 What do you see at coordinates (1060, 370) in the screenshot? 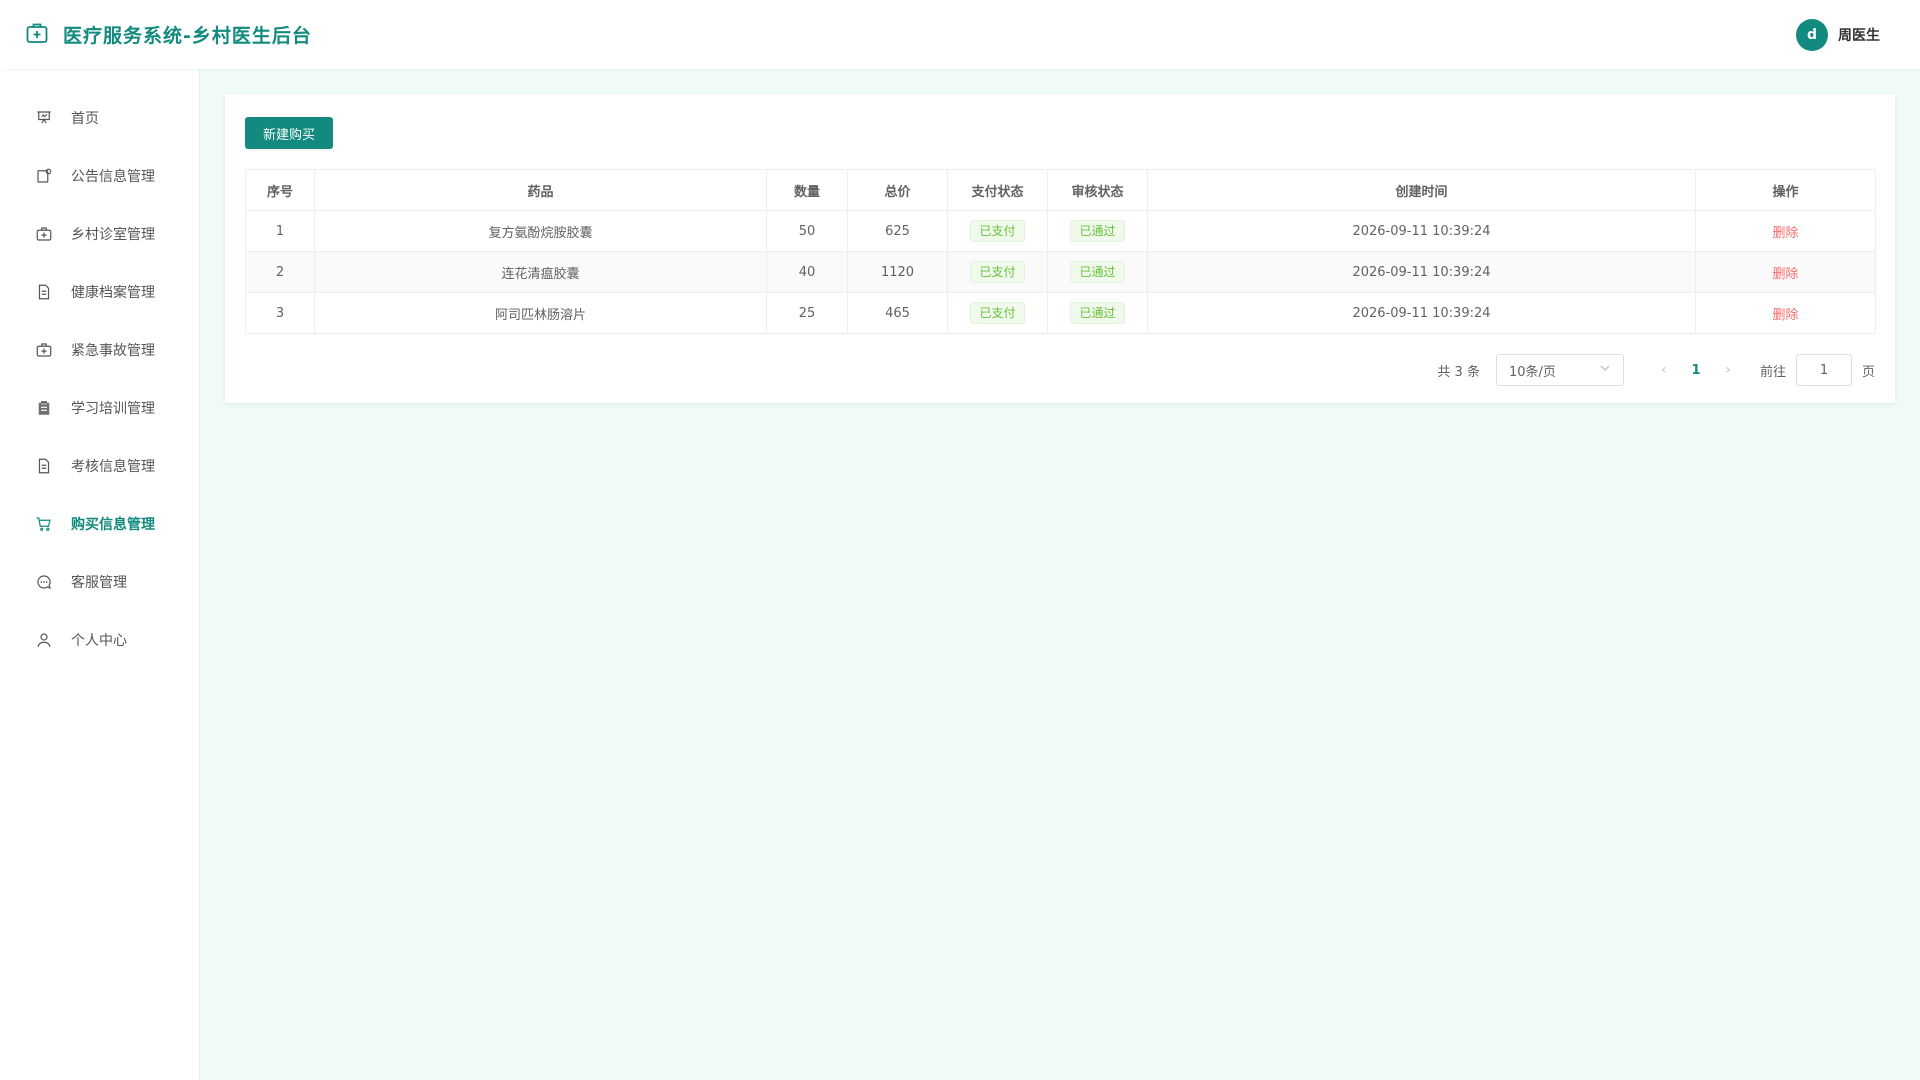
I see `pagination: 共 3 条 10条/页 ‹ 1 › 前往 页` at bounding box center [1060, 370].